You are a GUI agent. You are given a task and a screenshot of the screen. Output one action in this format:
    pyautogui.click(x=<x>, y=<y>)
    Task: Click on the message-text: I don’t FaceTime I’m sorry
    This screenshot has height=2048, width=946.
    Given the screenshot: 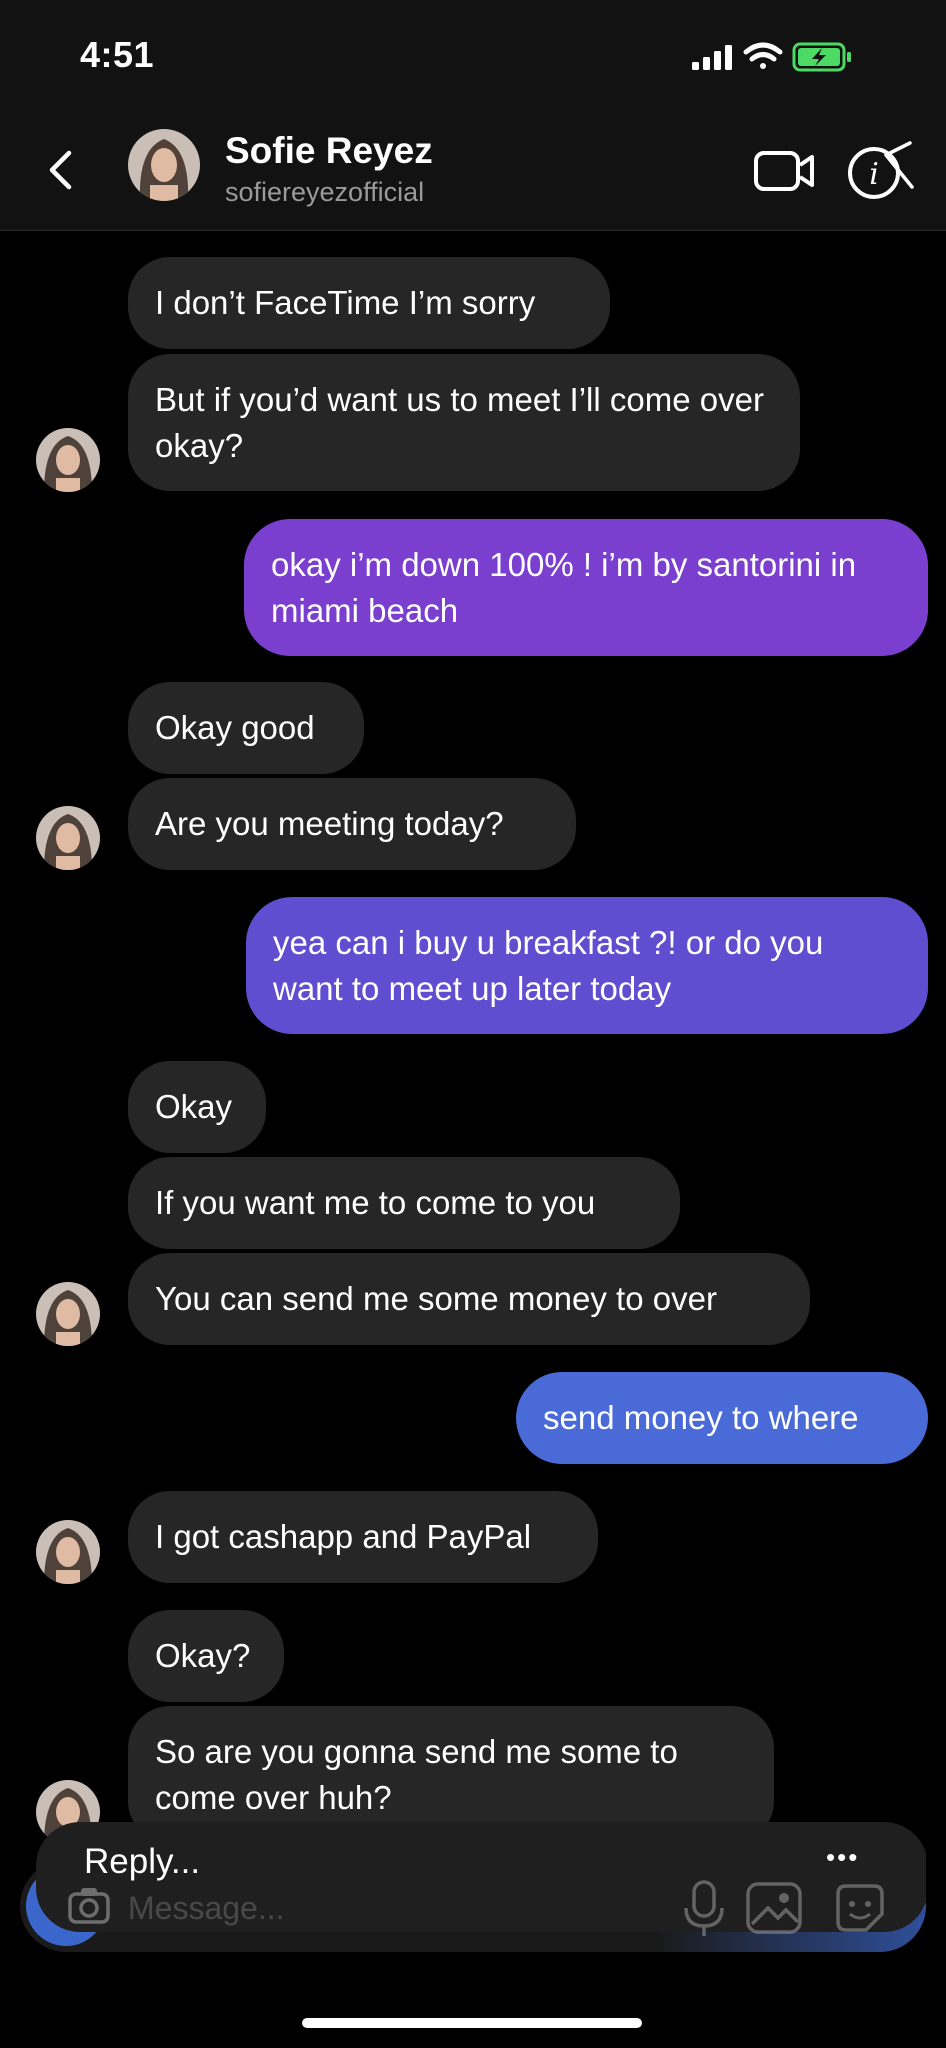 What is the action you would take?
    pyautogui.click(x=345, y=302)
    